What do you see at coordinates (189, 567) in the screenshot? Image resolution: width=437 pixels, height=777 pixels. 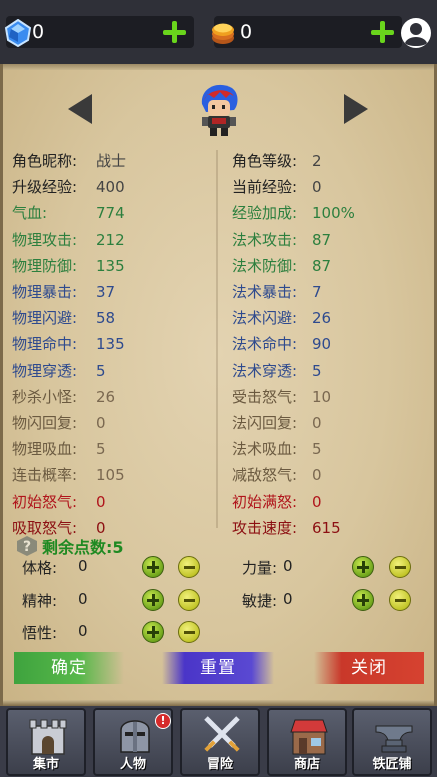 I see `constitution-minus-button` at bounding box center [189, 567].